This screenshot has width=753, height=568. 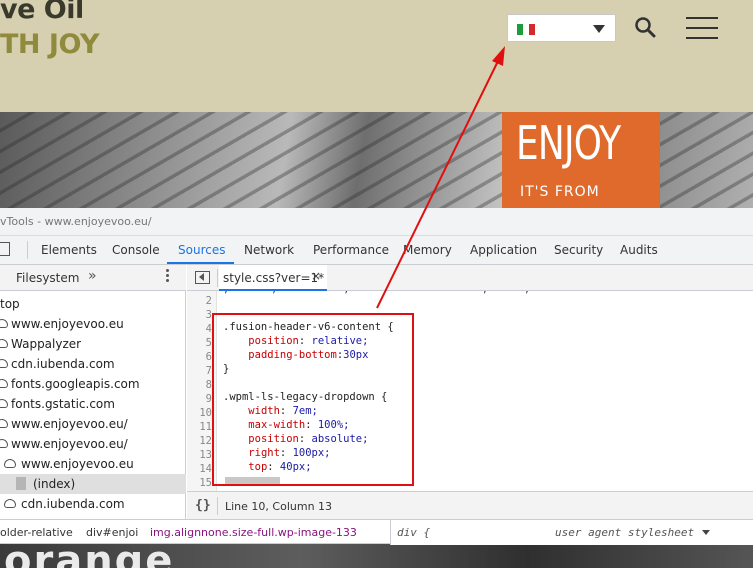 I want to click on devtools-titlebar: vTools - www.enjoyevoo.eu/, so click(x=376, y=222).